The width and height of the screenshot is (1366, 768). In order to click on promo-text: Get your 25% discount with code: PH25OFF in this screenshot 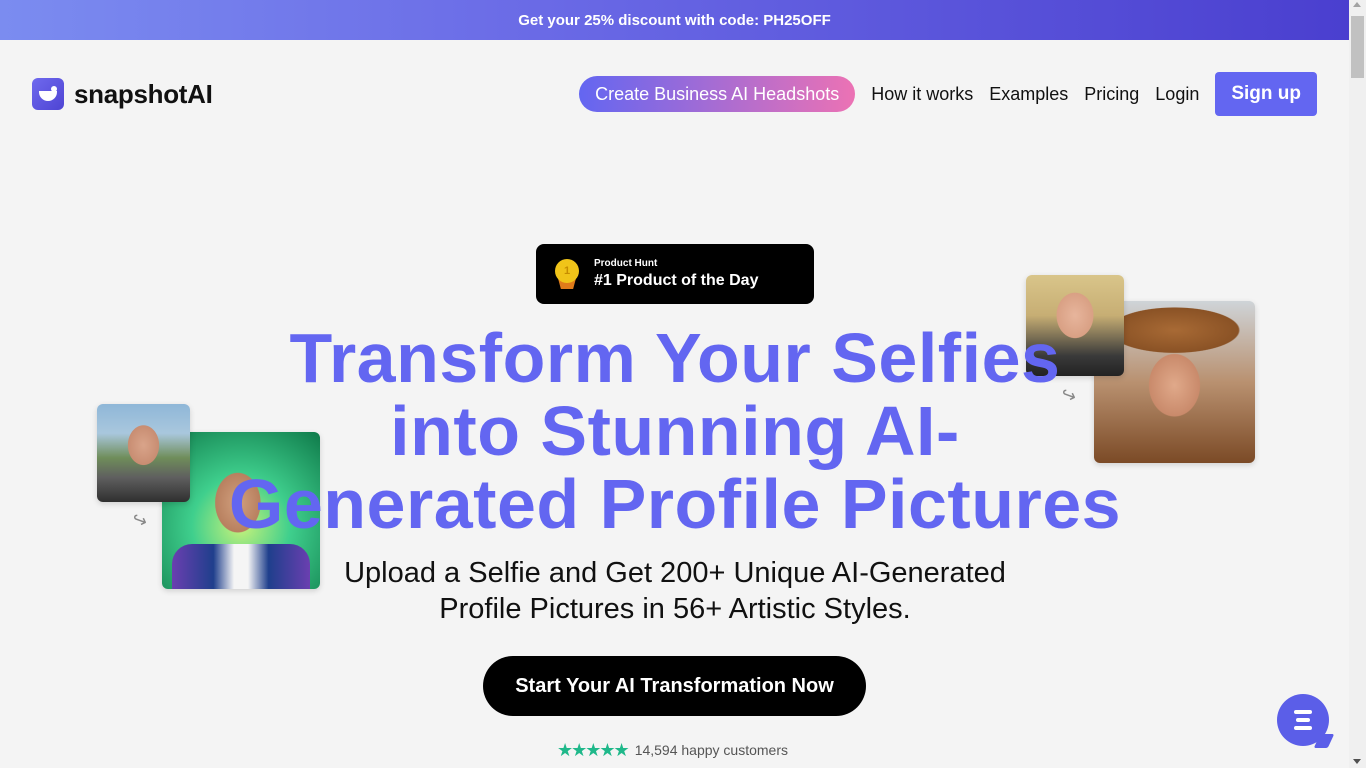, I will do `click(674, 20)`.